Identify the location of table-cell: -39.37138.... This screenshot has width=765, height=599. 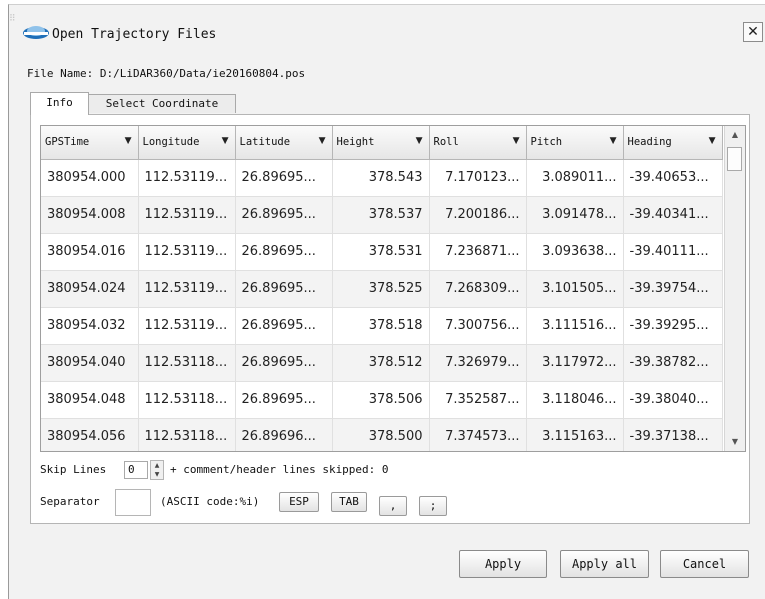
(673, 434).